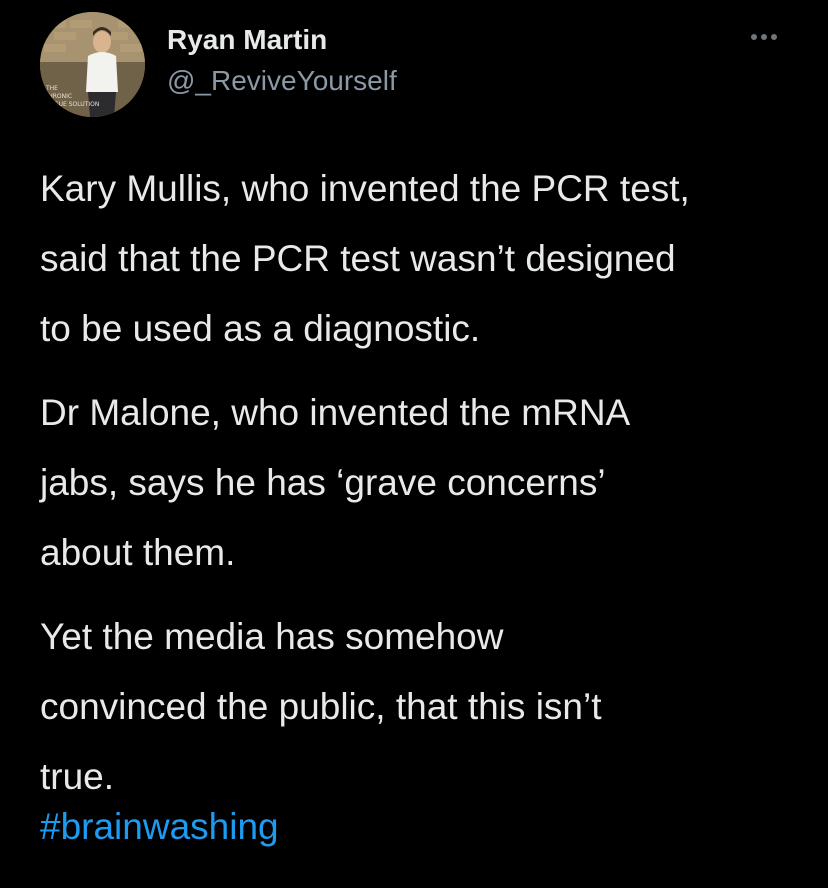  I want to click on tweet-line: convinced the public, that this isn’t, so click(321, 706).